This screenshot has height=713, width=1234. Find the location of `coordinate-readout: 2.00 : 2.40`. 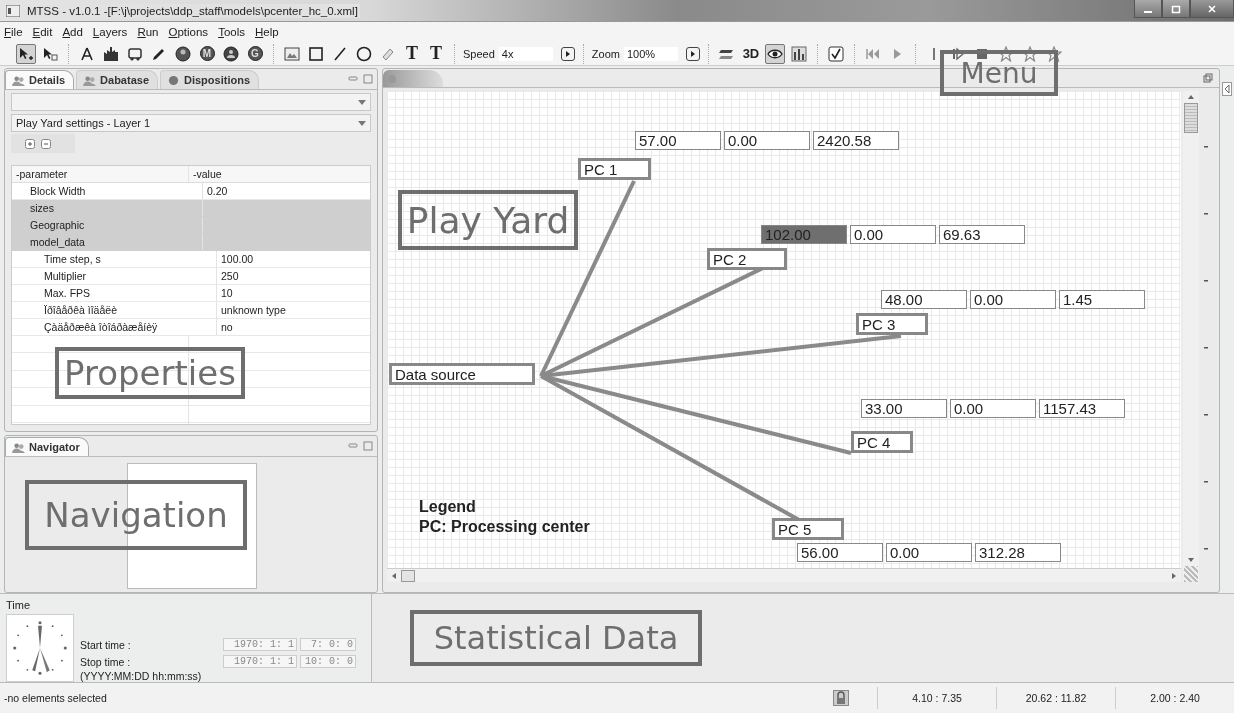

coordinate-readout: 2.00 : 2.40 is located at coordinates (1174, 698).